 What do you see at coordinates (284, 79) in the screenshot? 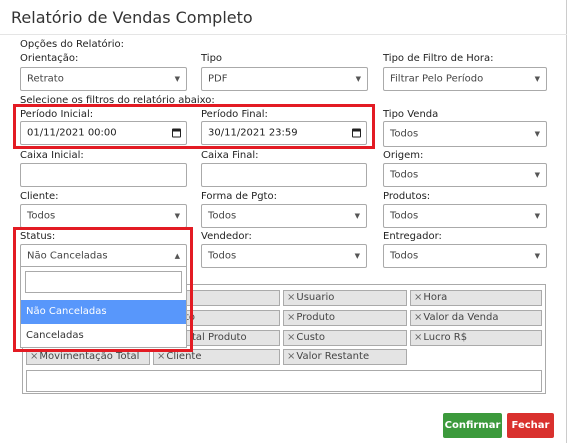
I see `tipo-select: PDF ▼` at bounding box center [284, 79].